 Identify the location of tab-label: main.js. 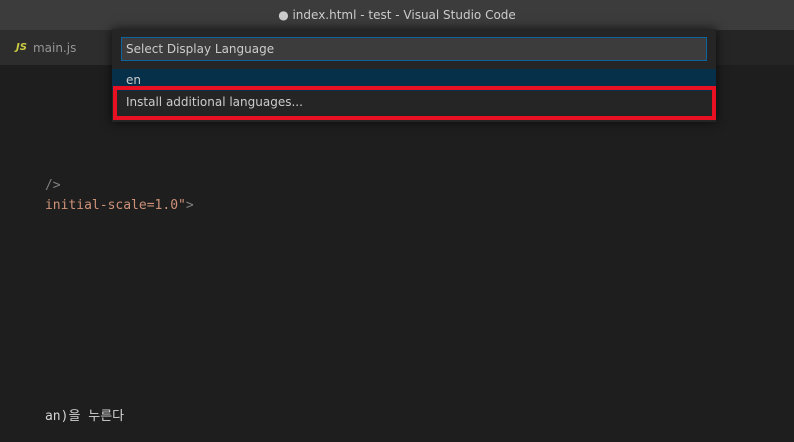
(54, 47).